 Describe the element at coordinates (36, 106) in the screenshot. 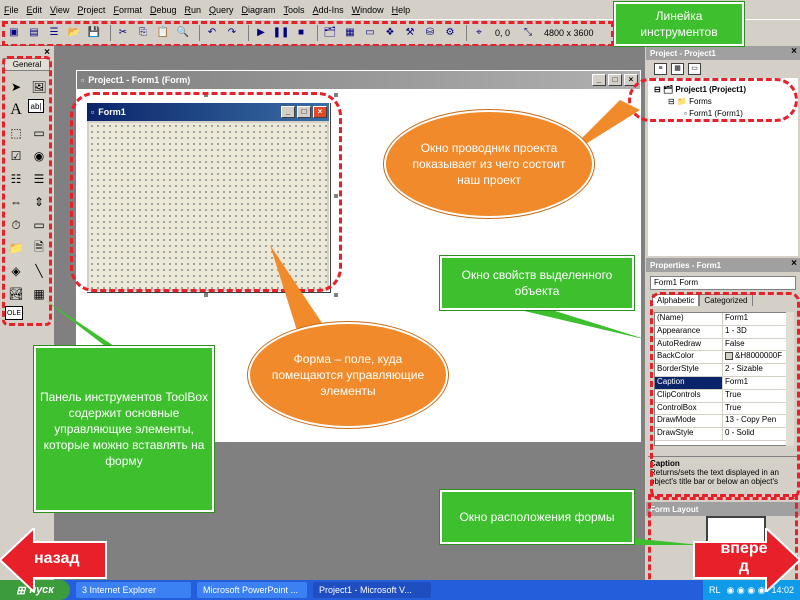

I see `textbox-tool-icon: ab|` at that location.